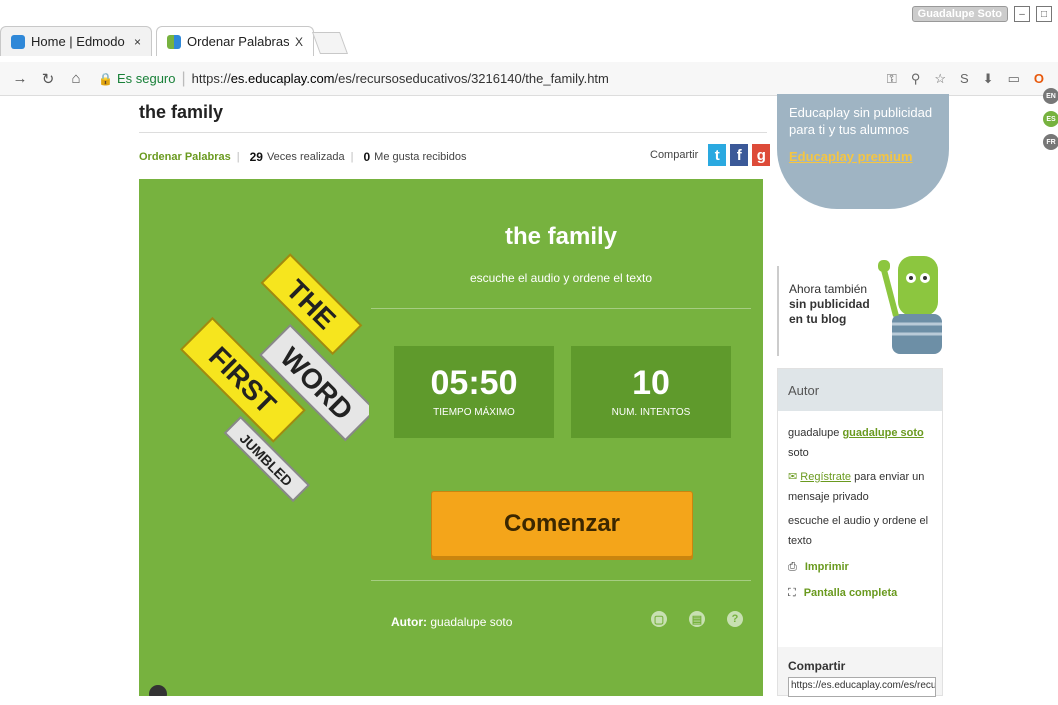  I want to click on max-time-value: 05:50, so click(474, 383).